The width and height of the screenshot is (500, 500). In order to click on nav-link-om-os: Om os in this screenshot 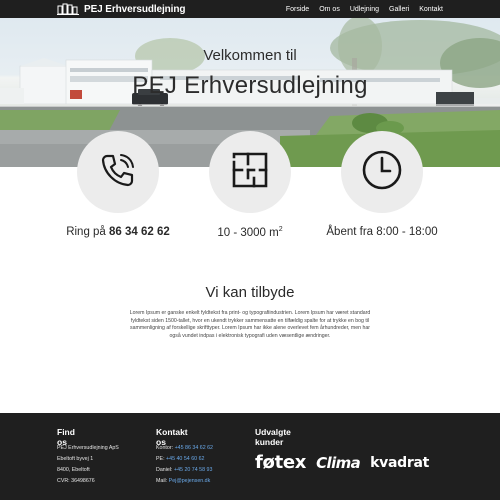, I will do `click(329, 9)`.